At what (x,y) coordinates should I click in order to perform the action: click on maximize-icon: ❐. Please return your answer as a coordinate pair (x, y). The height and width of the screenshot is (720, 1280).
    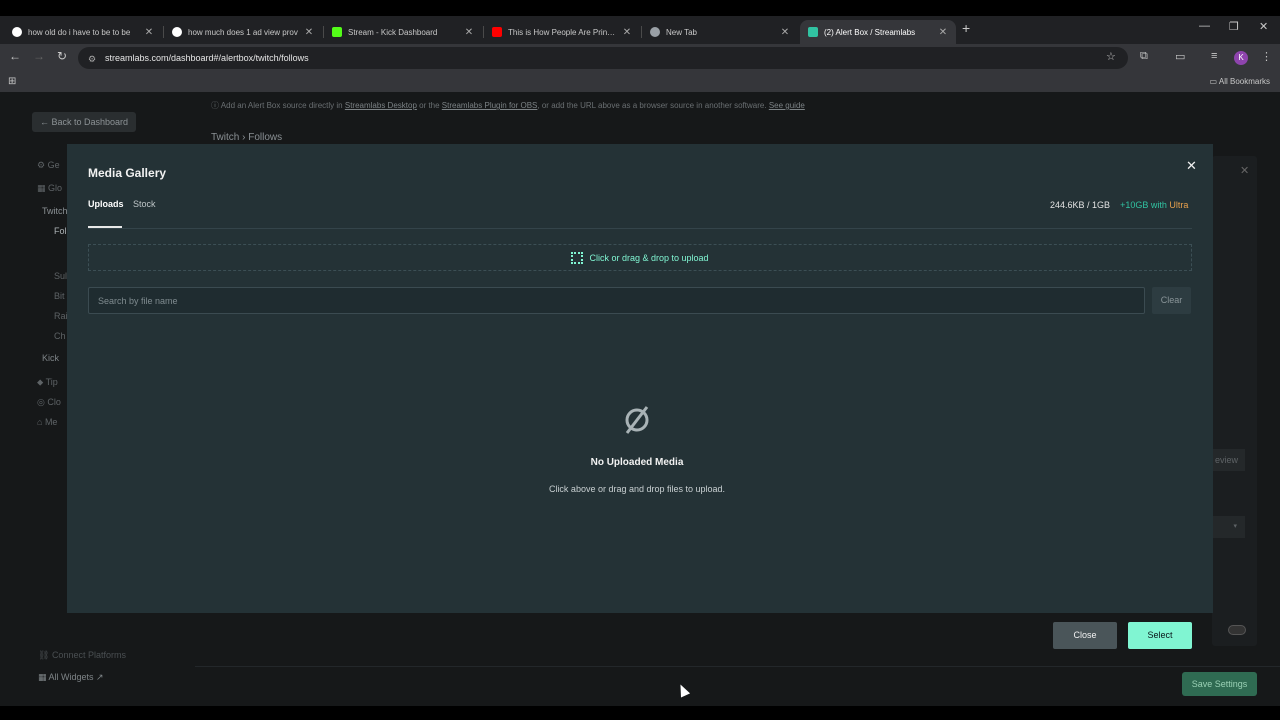
    Looking at the image, I should click on (1234, 26).